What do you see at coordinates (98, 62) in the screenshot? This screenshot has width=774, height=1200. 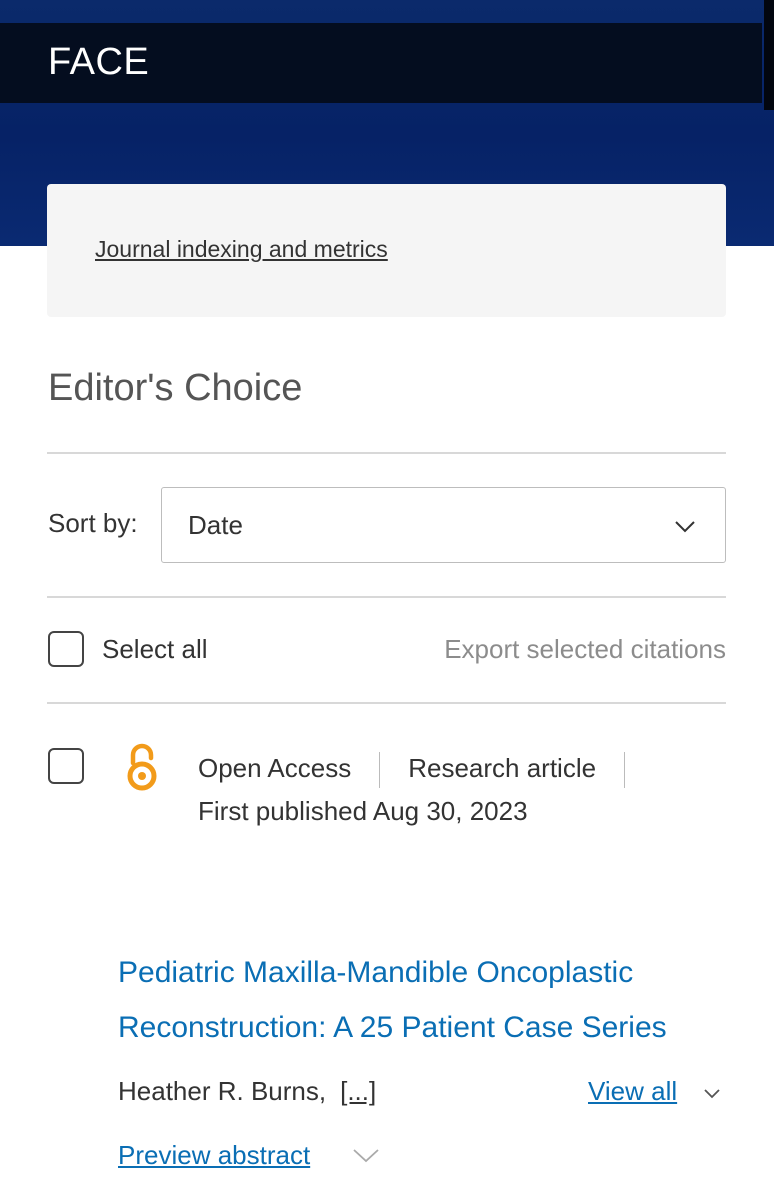 I see `journal-title: FACE` at bounding box center [98, 62].